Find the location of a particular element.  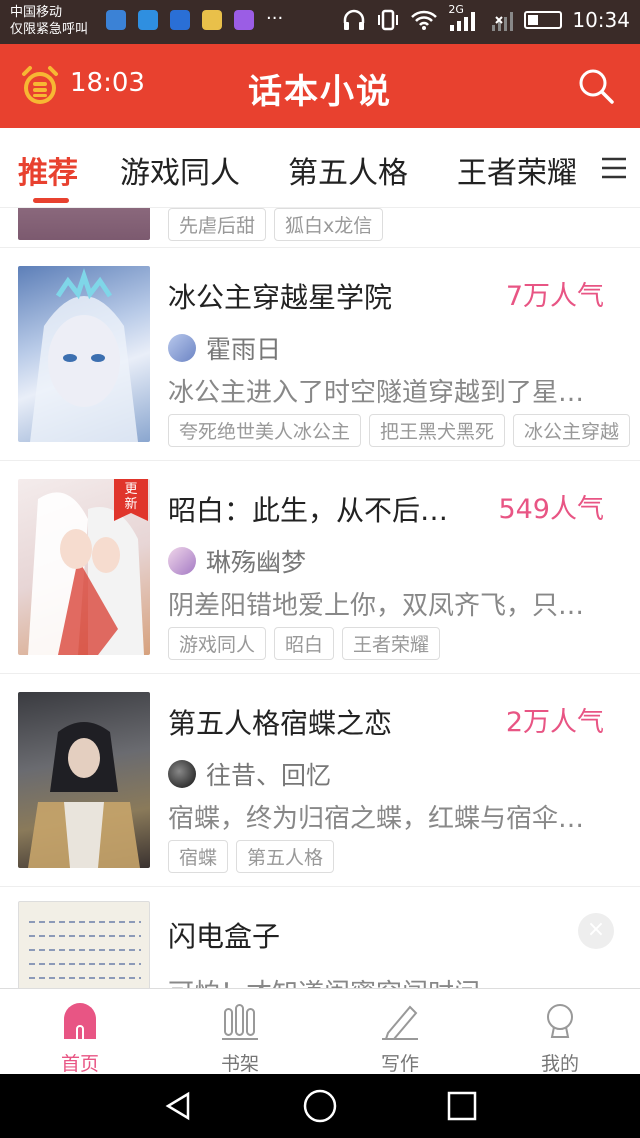

nav-write: 写作 is located at coordinates (400, 1035).